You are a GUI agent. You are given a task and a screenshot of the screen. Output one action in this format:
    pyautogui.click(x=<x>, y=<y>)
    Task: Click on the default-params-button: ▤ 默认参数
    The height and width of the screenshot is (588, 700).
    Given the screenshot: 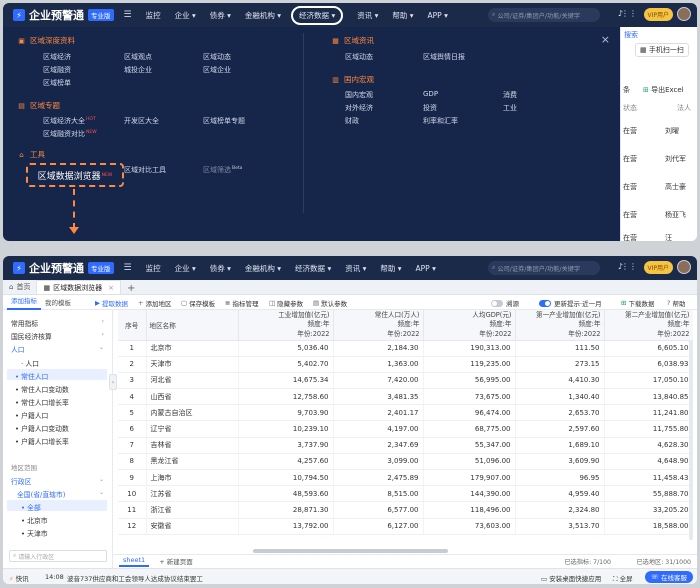 What is the action you would take?
    pyautogui.click(x=330, y=303)
    